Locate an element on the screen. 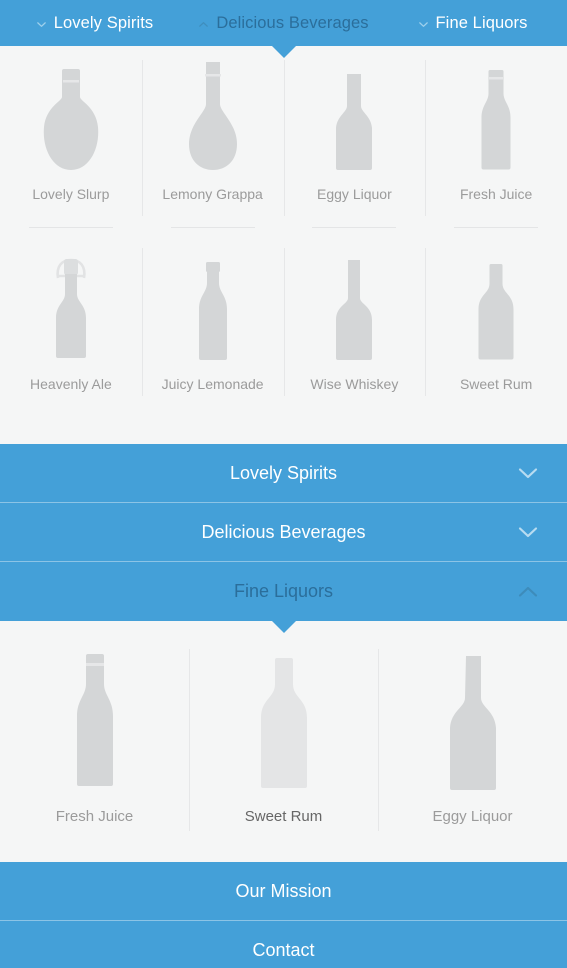 The height and width of the screenshot is (968, 567). accordion-label: Lovely Spirits is located at coordinates (283, 472).